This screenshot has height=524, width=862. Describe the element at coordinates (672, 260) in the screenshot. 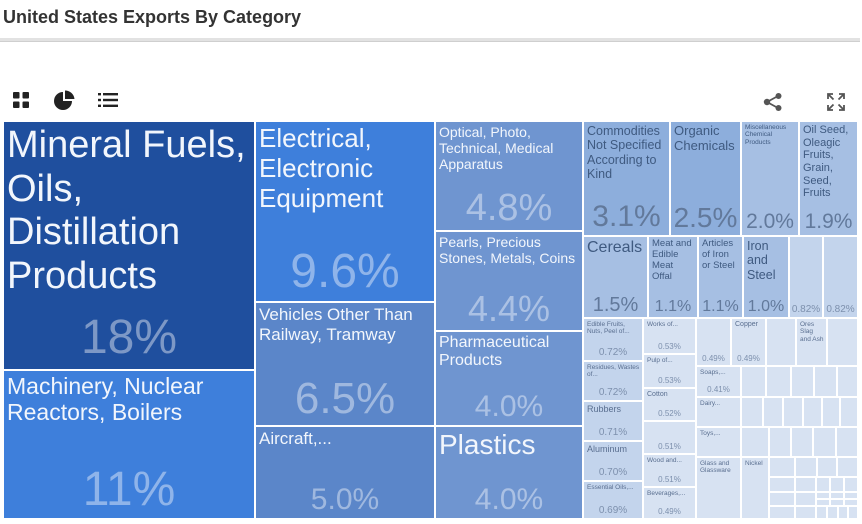

I see `treemap-cell-label: Meat and Edible Meat Offal` at that location.